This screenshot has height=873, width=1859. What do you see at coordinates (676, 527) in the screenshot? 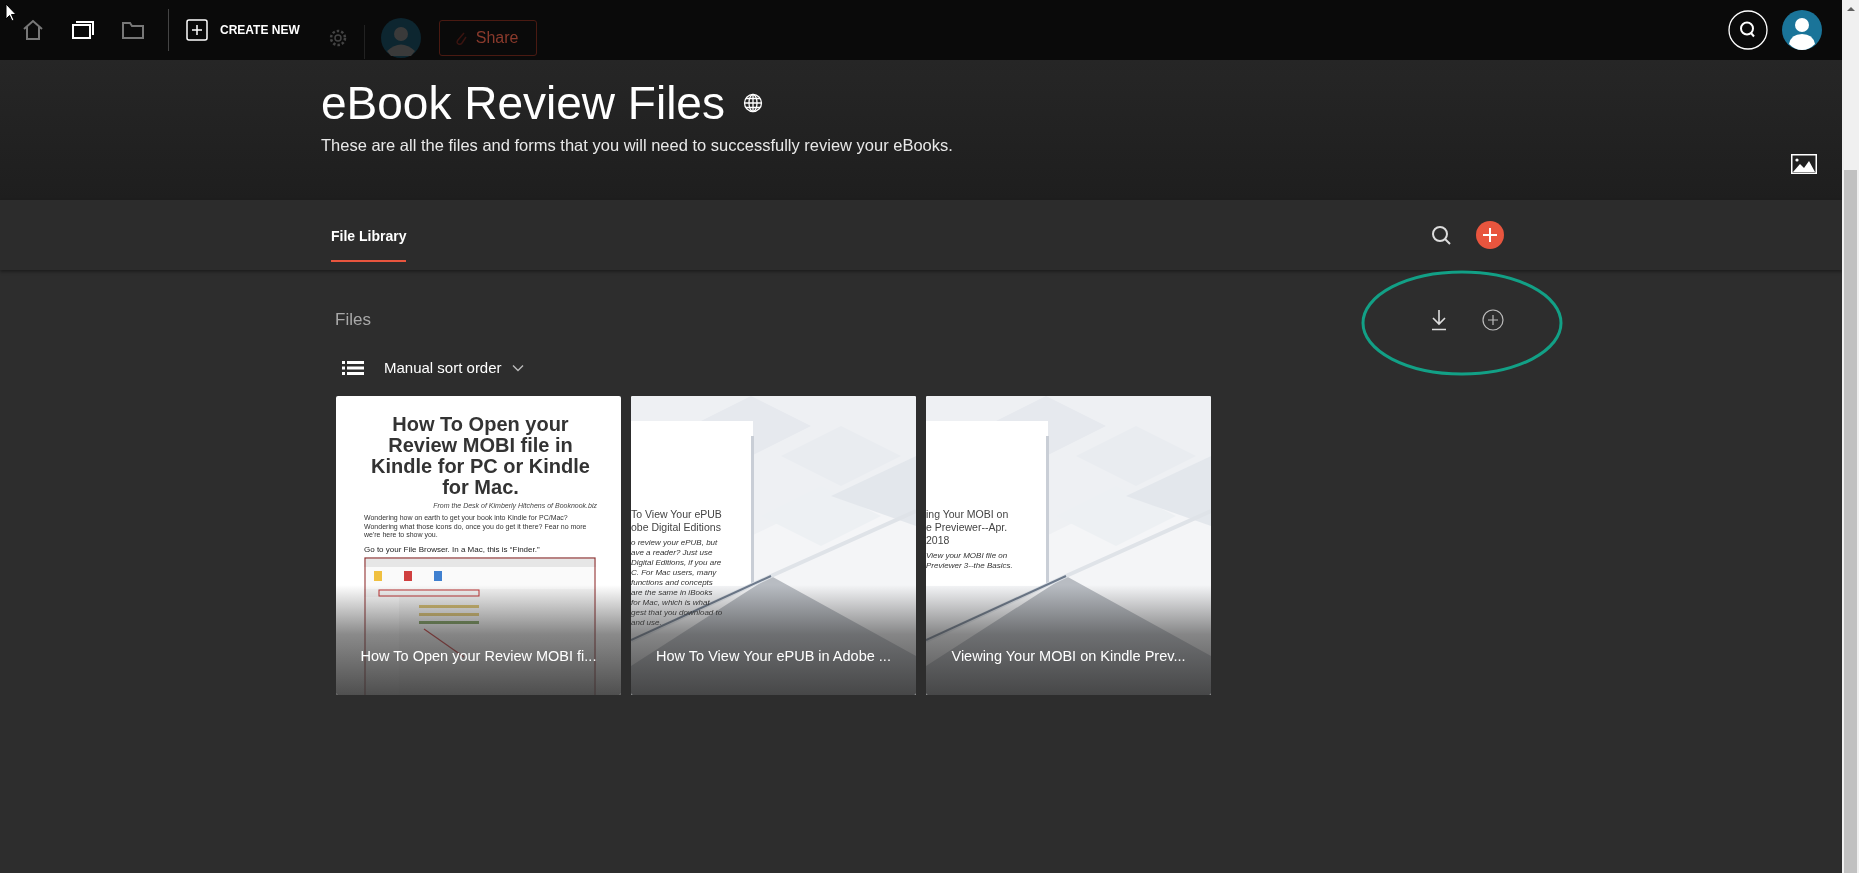
I see `cover-heading-line: obe Digital Editions` at bounding box center [676, 527].